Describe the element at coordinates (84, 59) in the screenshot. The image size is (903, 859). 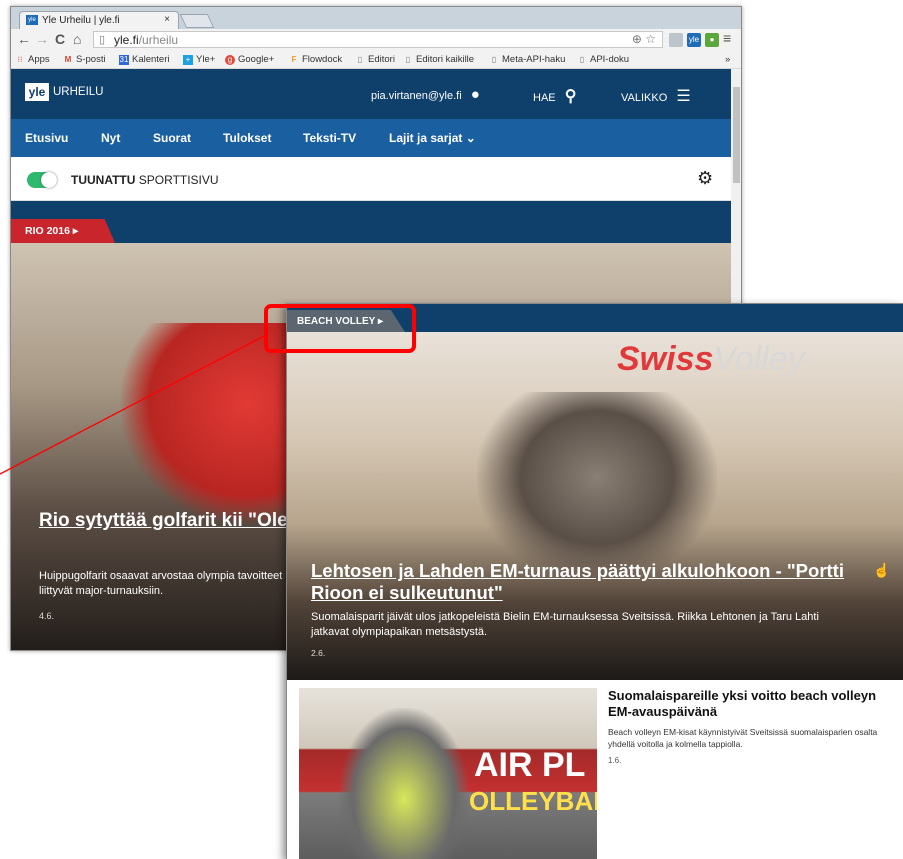
I see `bookmark-s-posti: M S-posti` at that location.